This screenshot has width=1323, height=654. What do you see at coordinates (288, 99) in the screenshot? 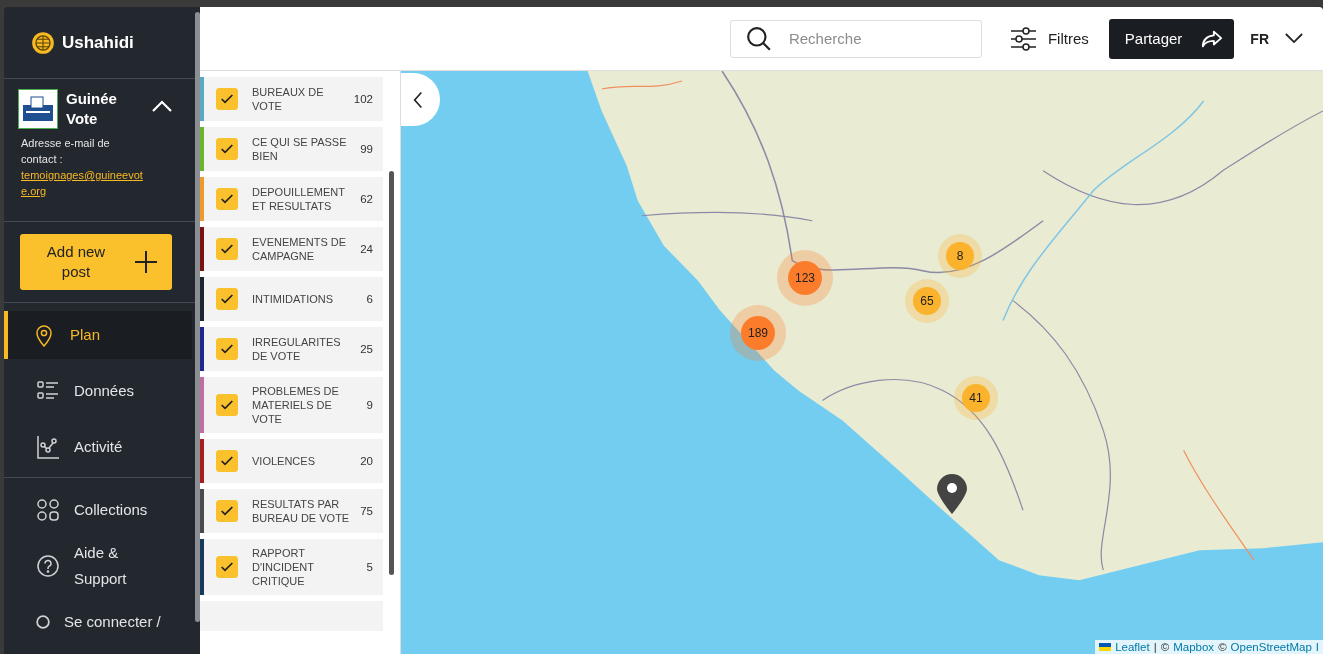
I see `category-label: BUREAUX DE VOTE` at bounding box center [288, 99].